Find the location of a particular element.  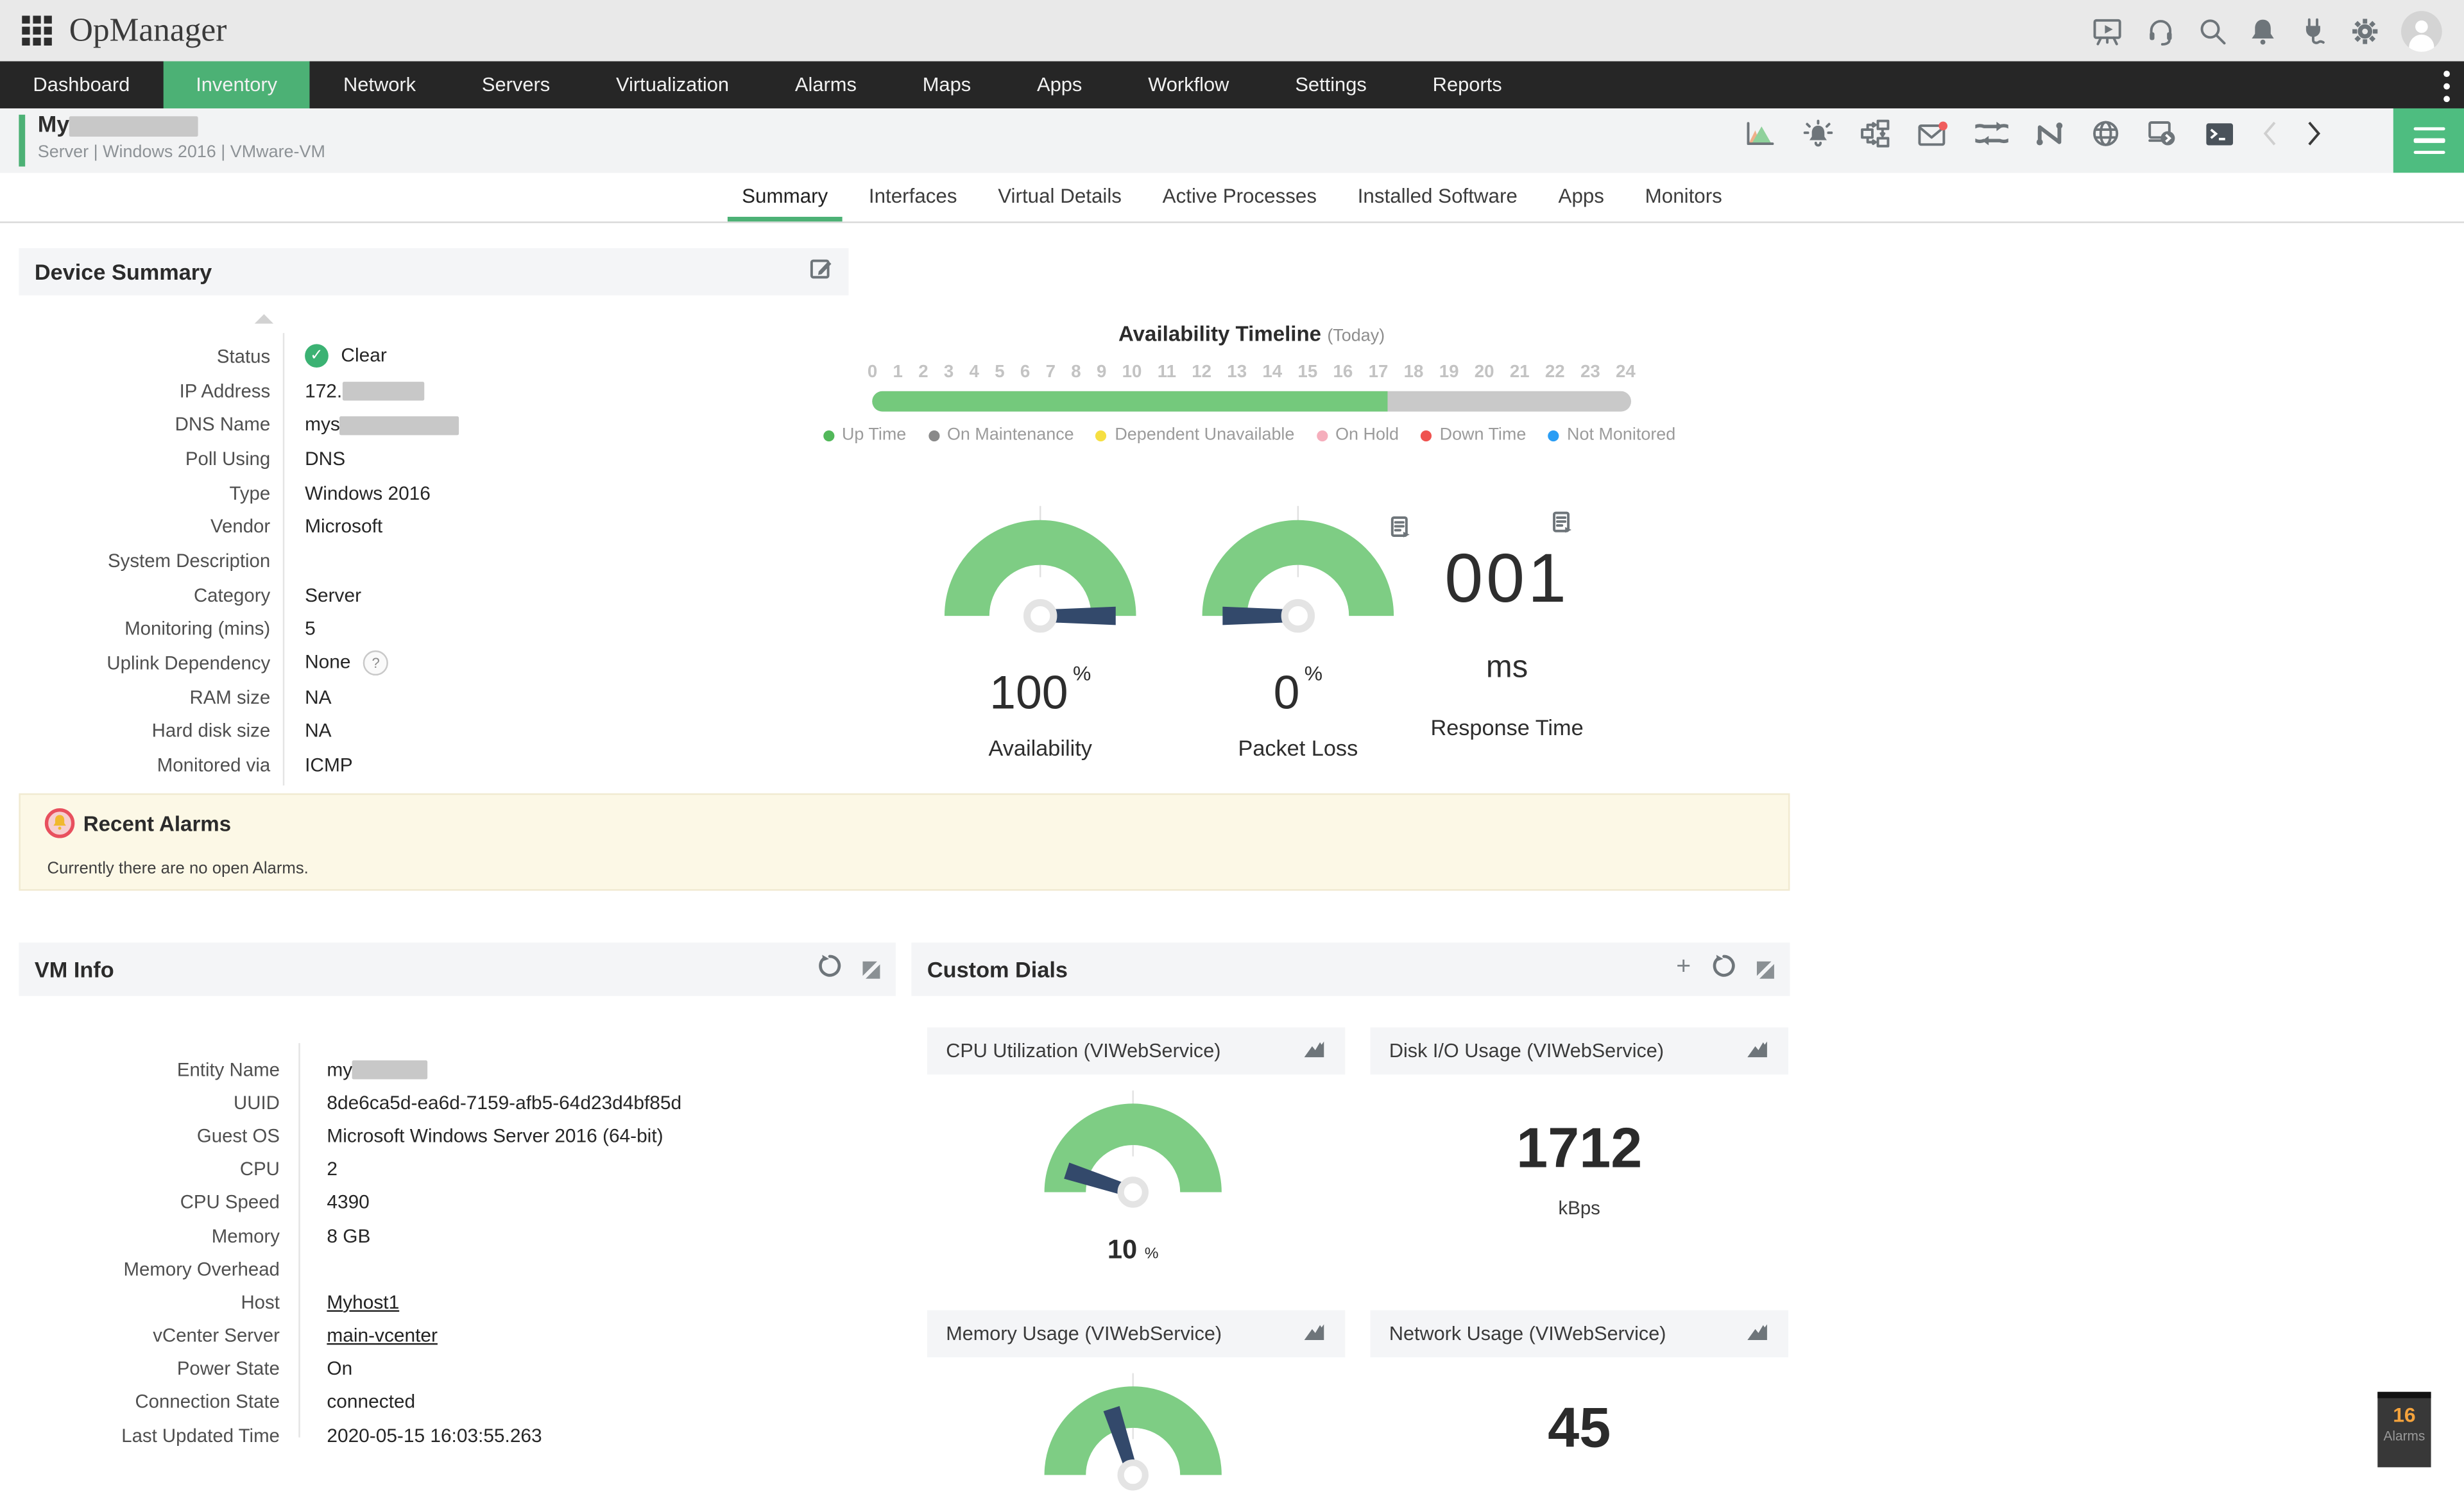

nav-servers: Servers is located at coordinates (516, 85).